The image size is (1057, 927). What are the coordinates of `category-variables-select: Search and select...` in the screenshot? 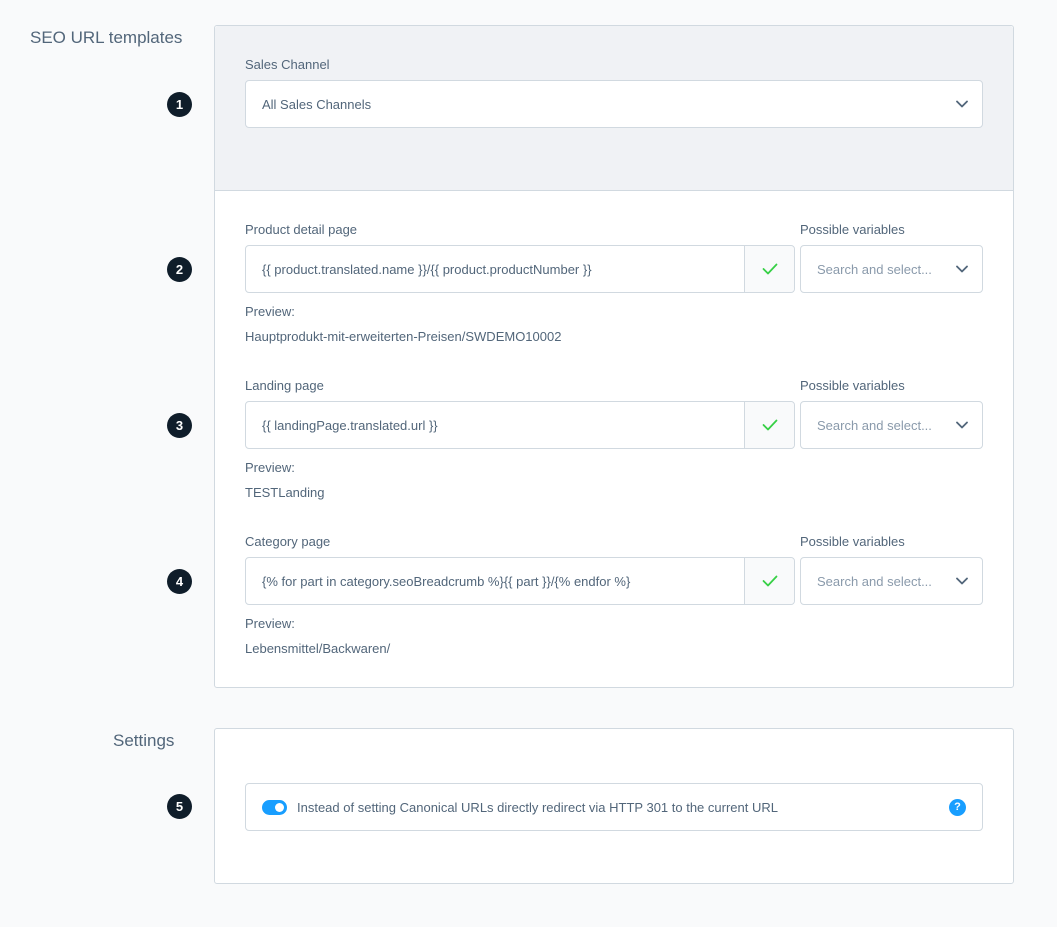 It's located at (891, 581).